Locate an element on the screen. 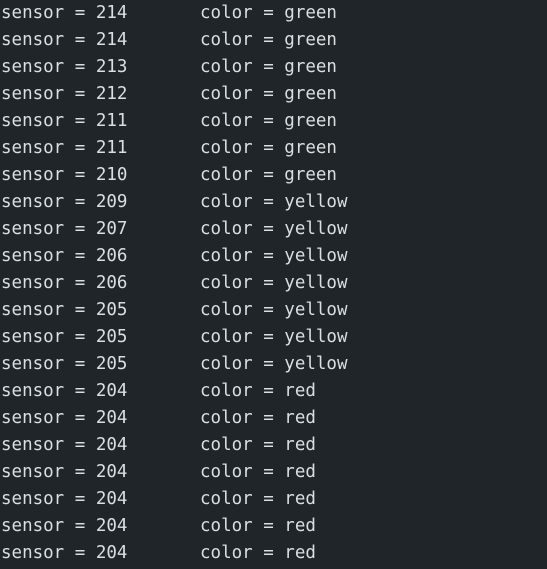  sensor-reading: sensor = 209 is located at coordinates (64, 202).